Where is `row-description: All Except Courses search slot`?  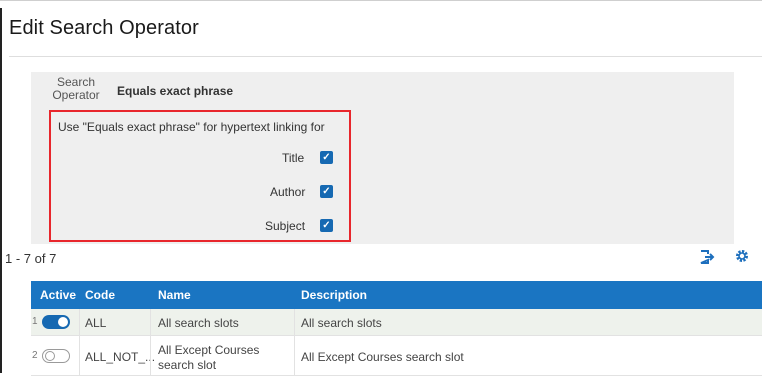 row-description: All Except Courses search slot is located at coordinates (382, 357).